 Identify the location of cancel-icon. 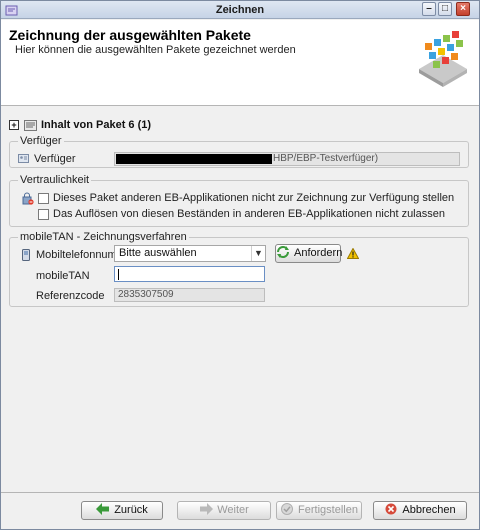
(391, 509).